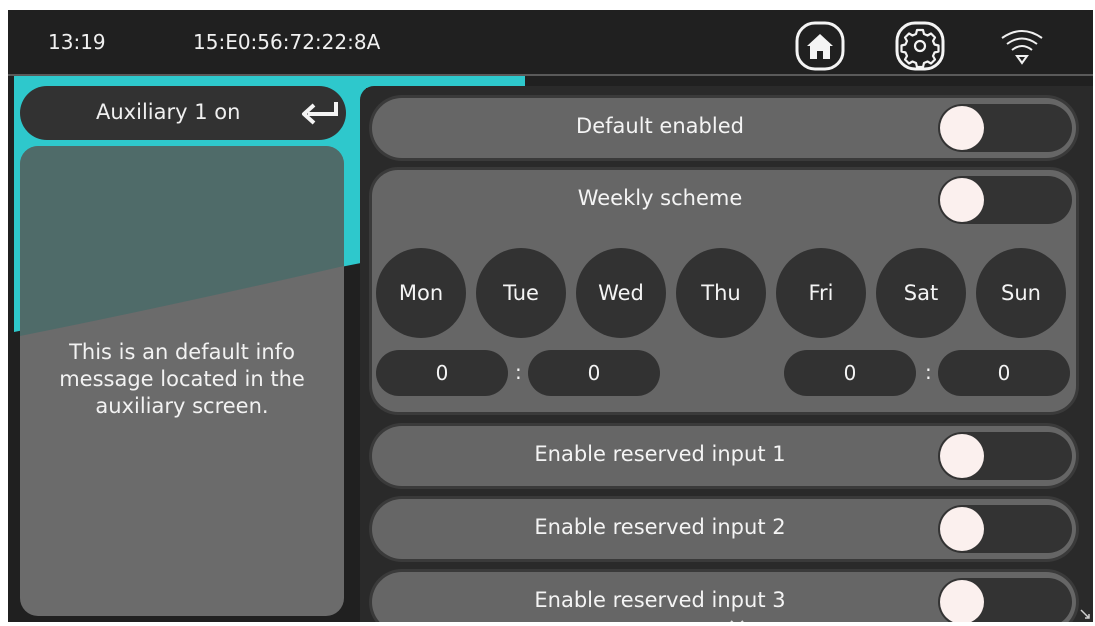  What do you see at coordinates (660, 126) in the screenshot?
I see `default-enabled-label: Default enabled` at bounding box center [660, 126].